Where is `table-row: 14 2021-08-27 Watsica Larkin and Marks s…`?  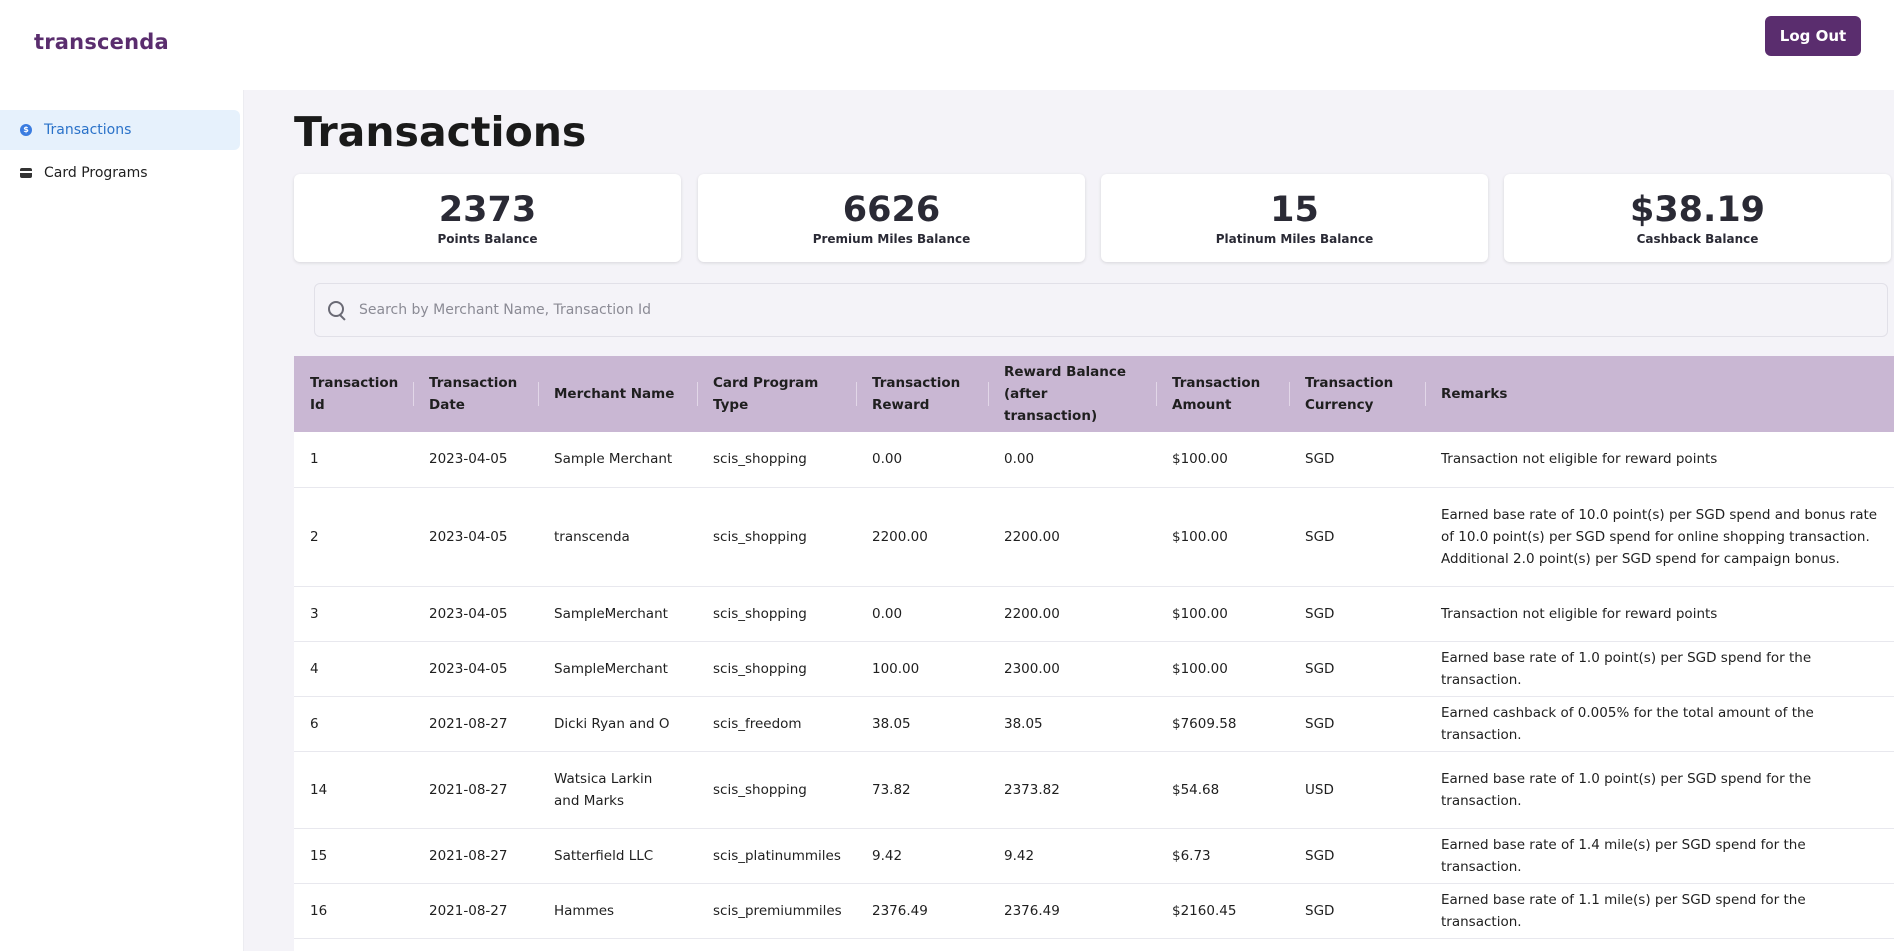 table-row: 14 2021-08-27 Watsica Larkin and Marks s… is located at coordinates (1094, 790).